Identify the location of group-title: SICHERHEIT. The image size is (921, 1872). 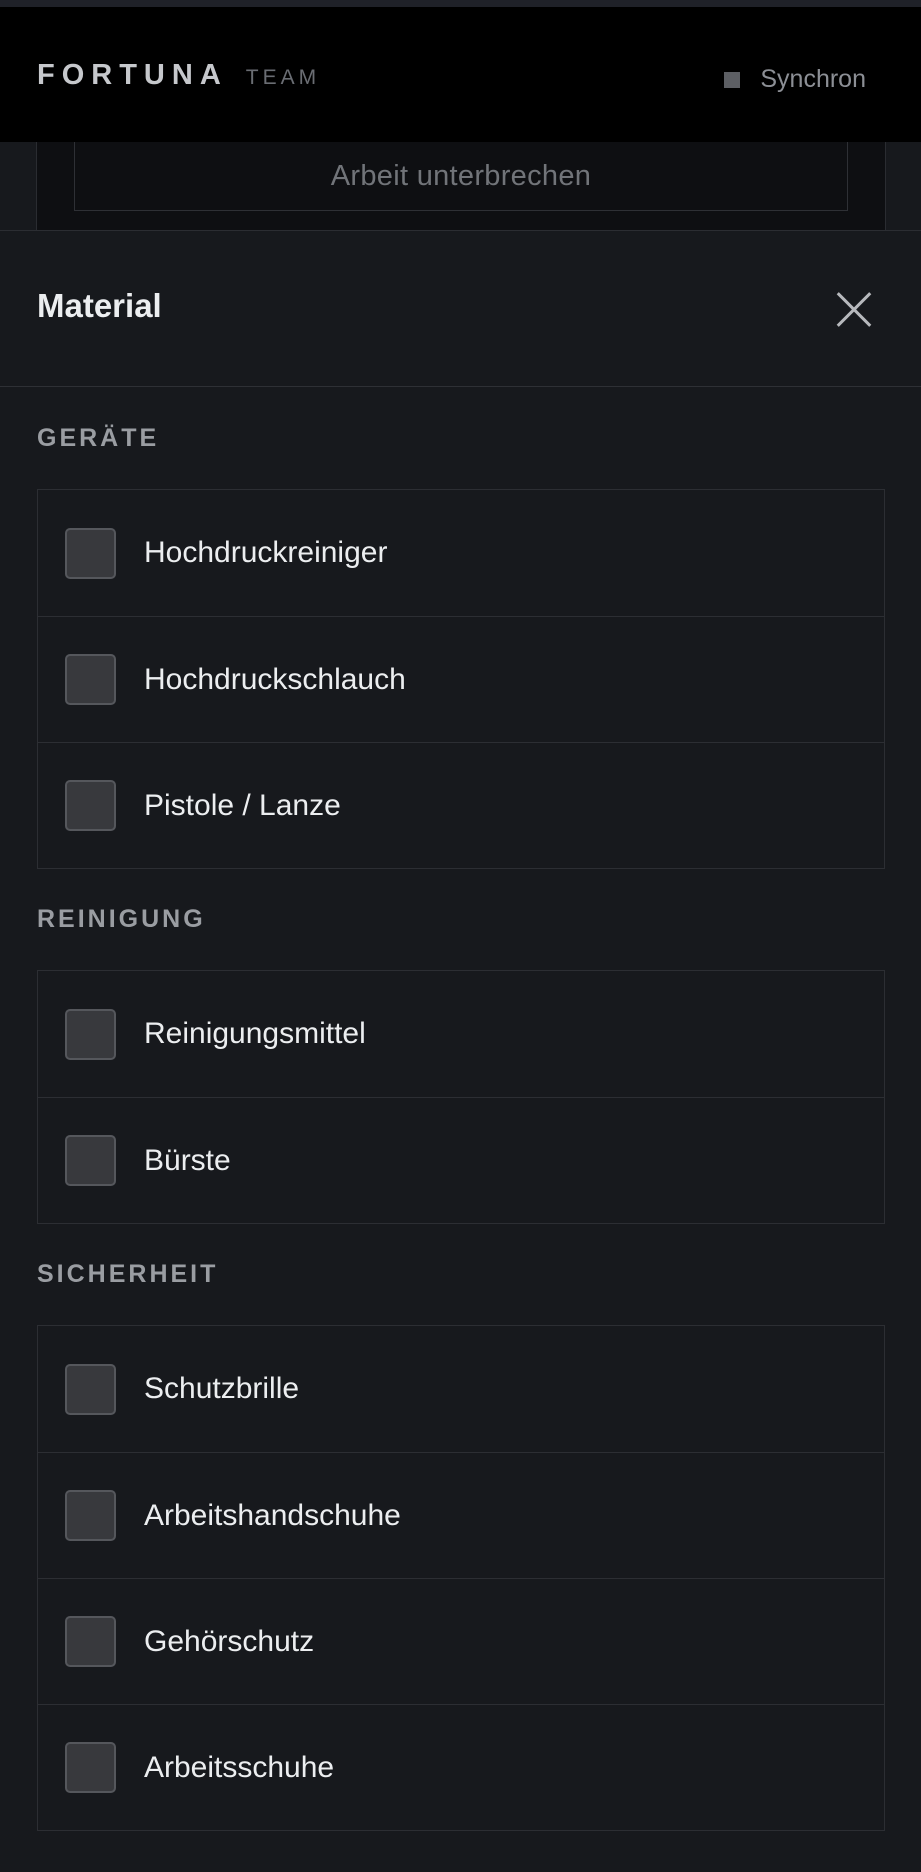
(128, 1274).